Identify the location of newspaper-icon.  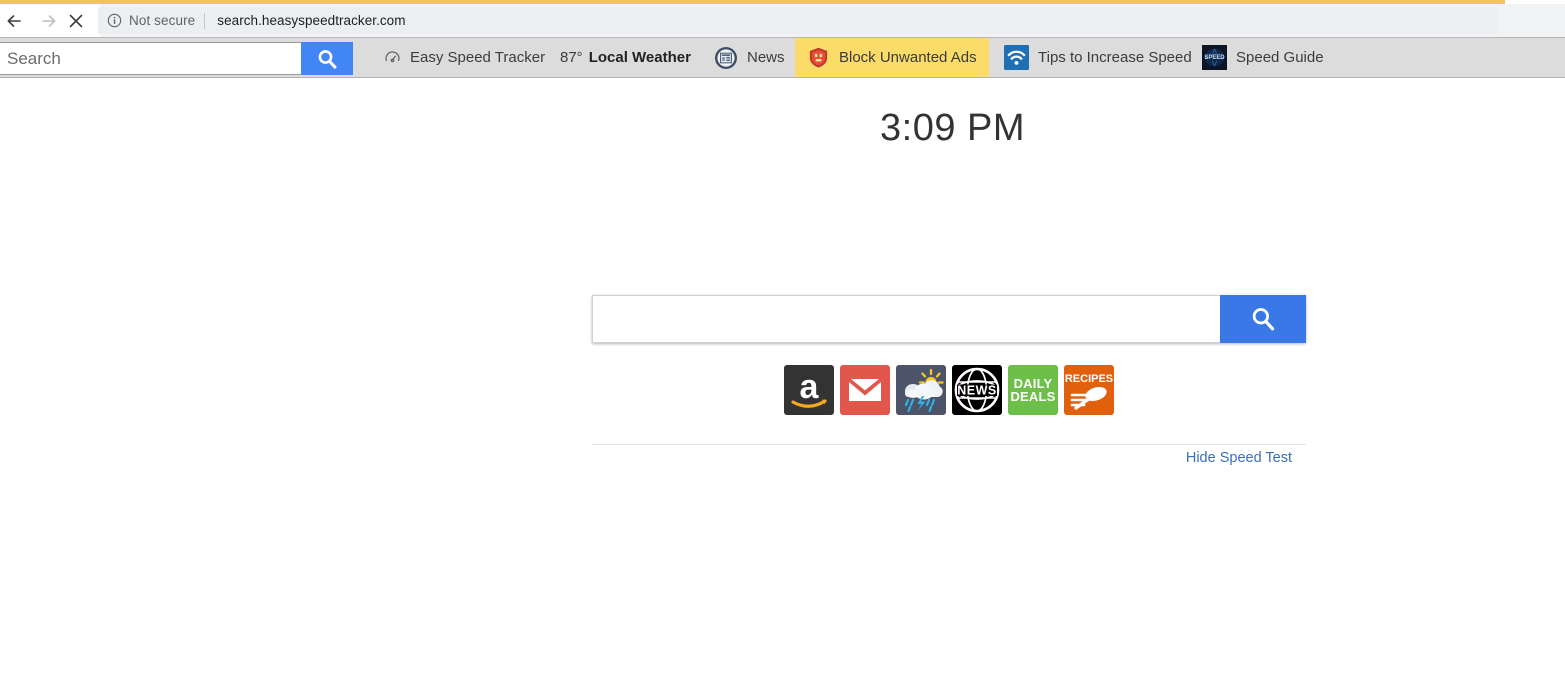
(726, 58).